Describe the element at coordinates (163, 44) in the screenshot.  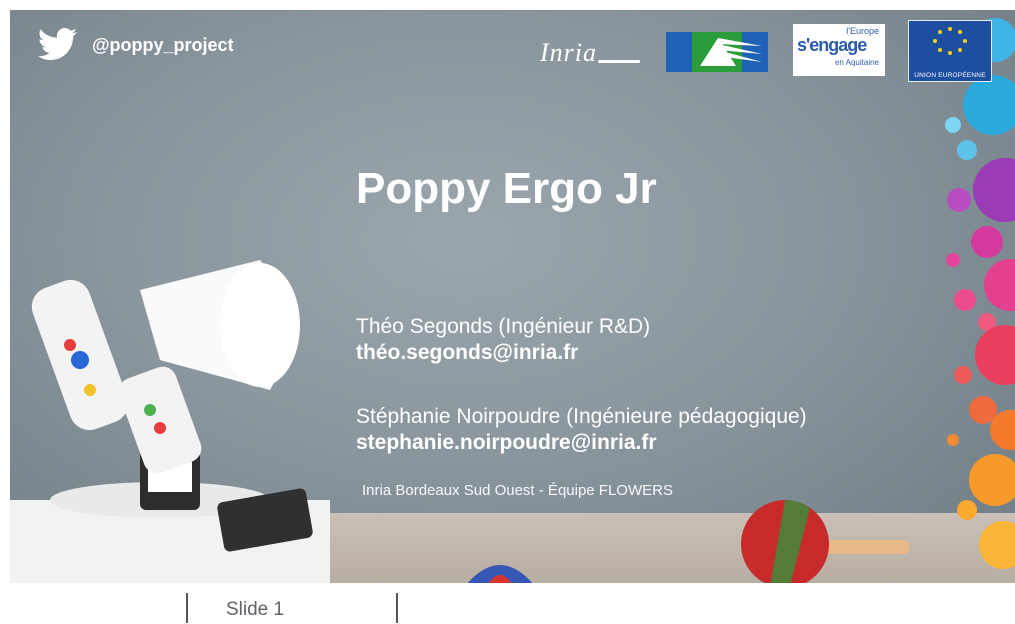
I see `twitter-handle: @poppy_project` at that location.